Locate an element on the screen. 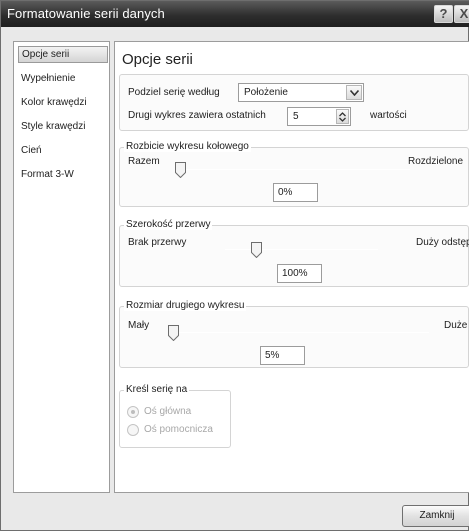 The height and width of the screenshot is (531, 469). plot-series-on-legend: Kreśl serię na is located at coordinates (157, 389).